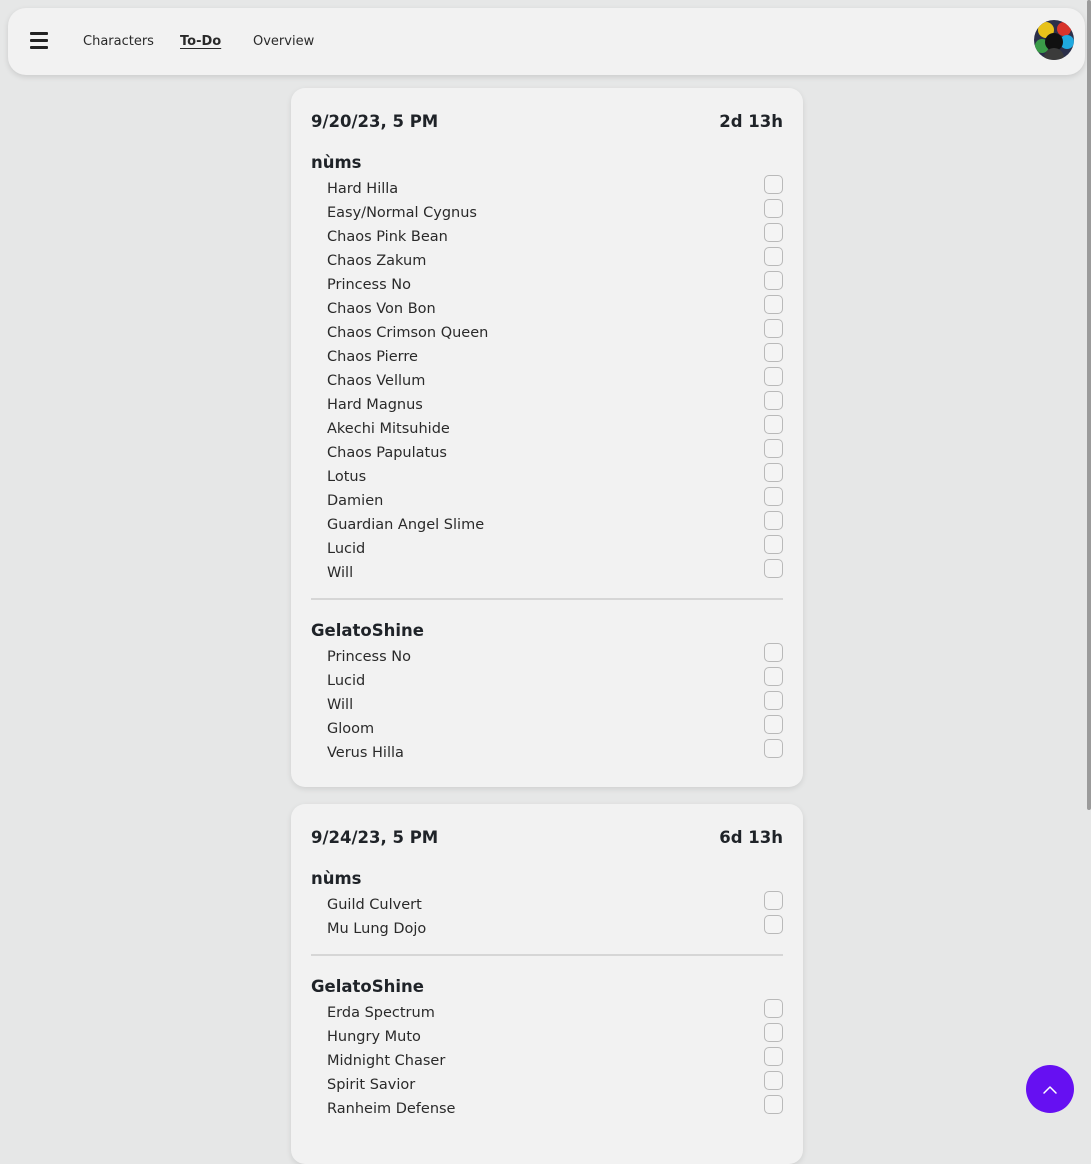  I want to click on boss-item: Chaos Papulatus, so click(555, 452).